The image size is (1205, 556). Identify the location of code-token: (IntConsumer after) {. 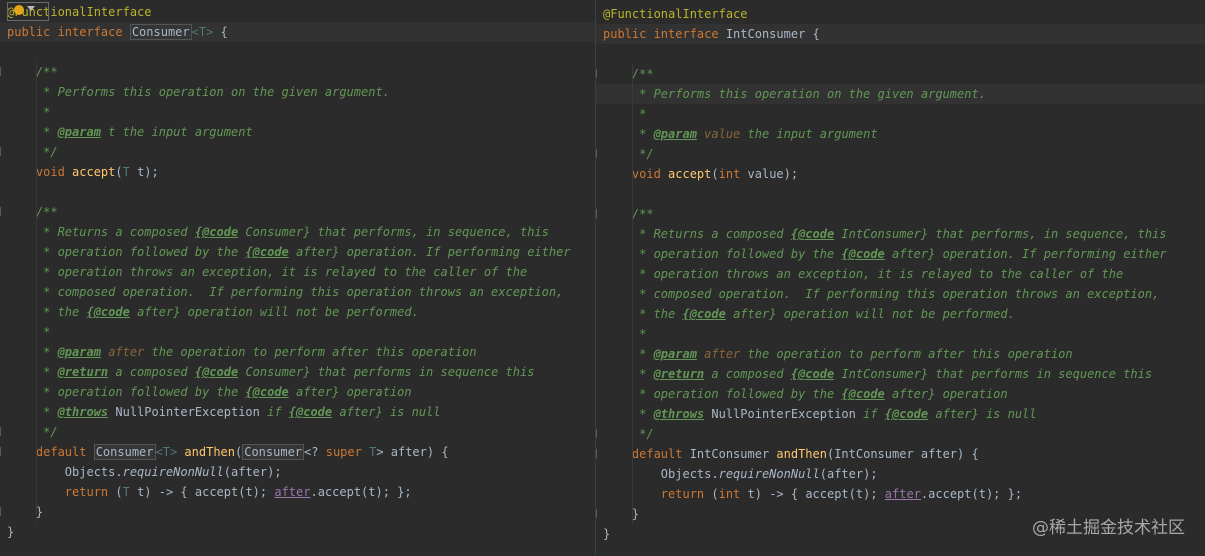
(902, 454).